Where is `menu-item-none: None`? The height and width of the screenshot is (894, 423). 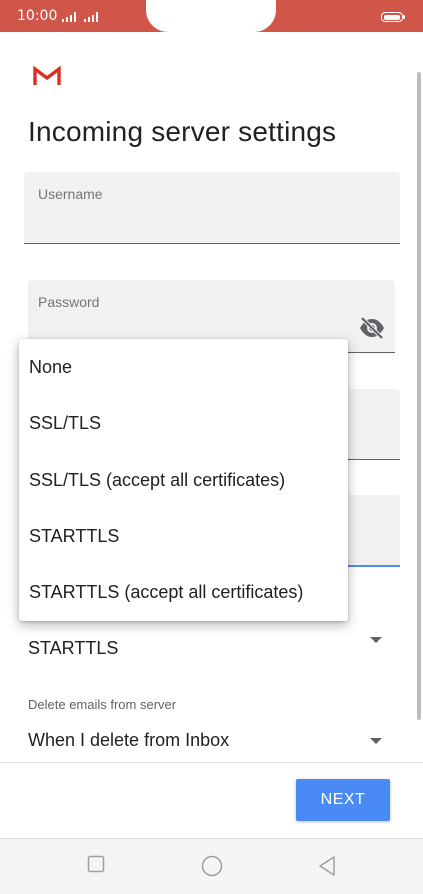
menu-item-none: None is located at coordinates (183, 367).